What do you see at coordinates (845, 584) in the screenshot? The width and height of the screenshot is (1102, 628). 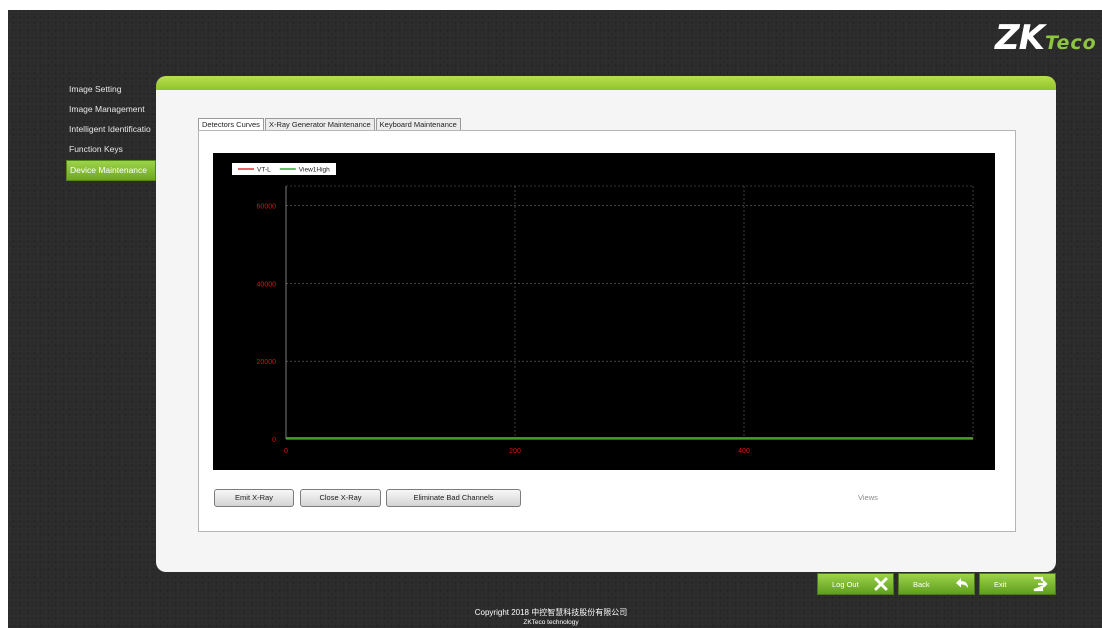 I see `logout-label: Log Out` at bounding box center [845, 584].